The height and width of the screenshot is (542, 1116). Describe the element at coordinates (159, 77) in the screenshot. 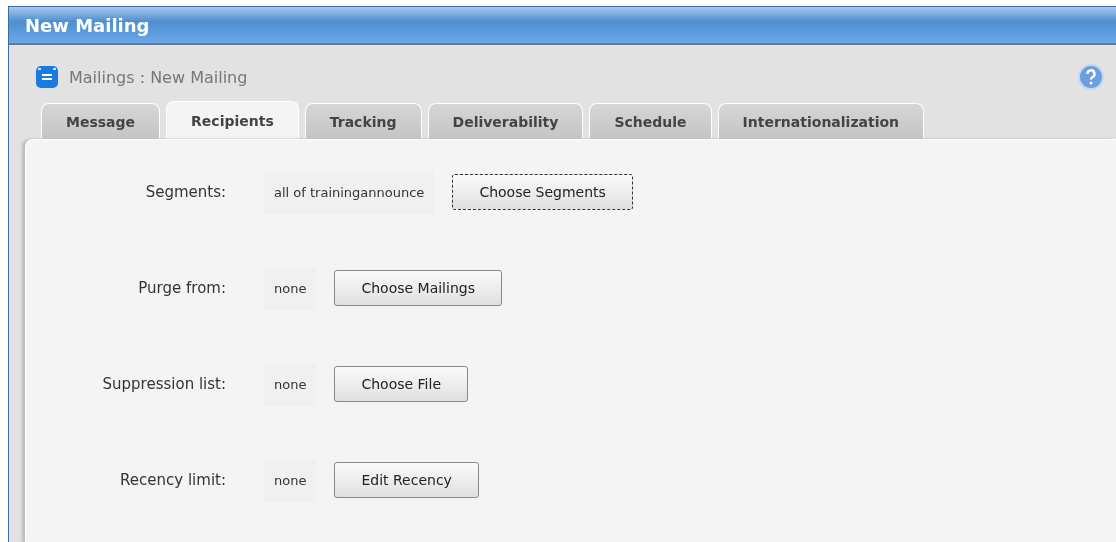

I see `breadcrumb: Mailings : New Mailing` at that location.